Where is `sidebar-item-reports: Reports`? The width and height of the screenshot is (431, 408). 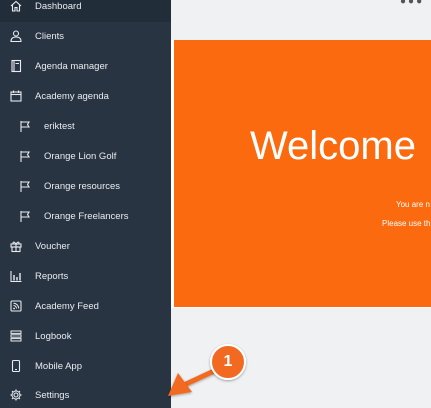 sidebar-item-reports: Reports is located at coordinates (85, 277).